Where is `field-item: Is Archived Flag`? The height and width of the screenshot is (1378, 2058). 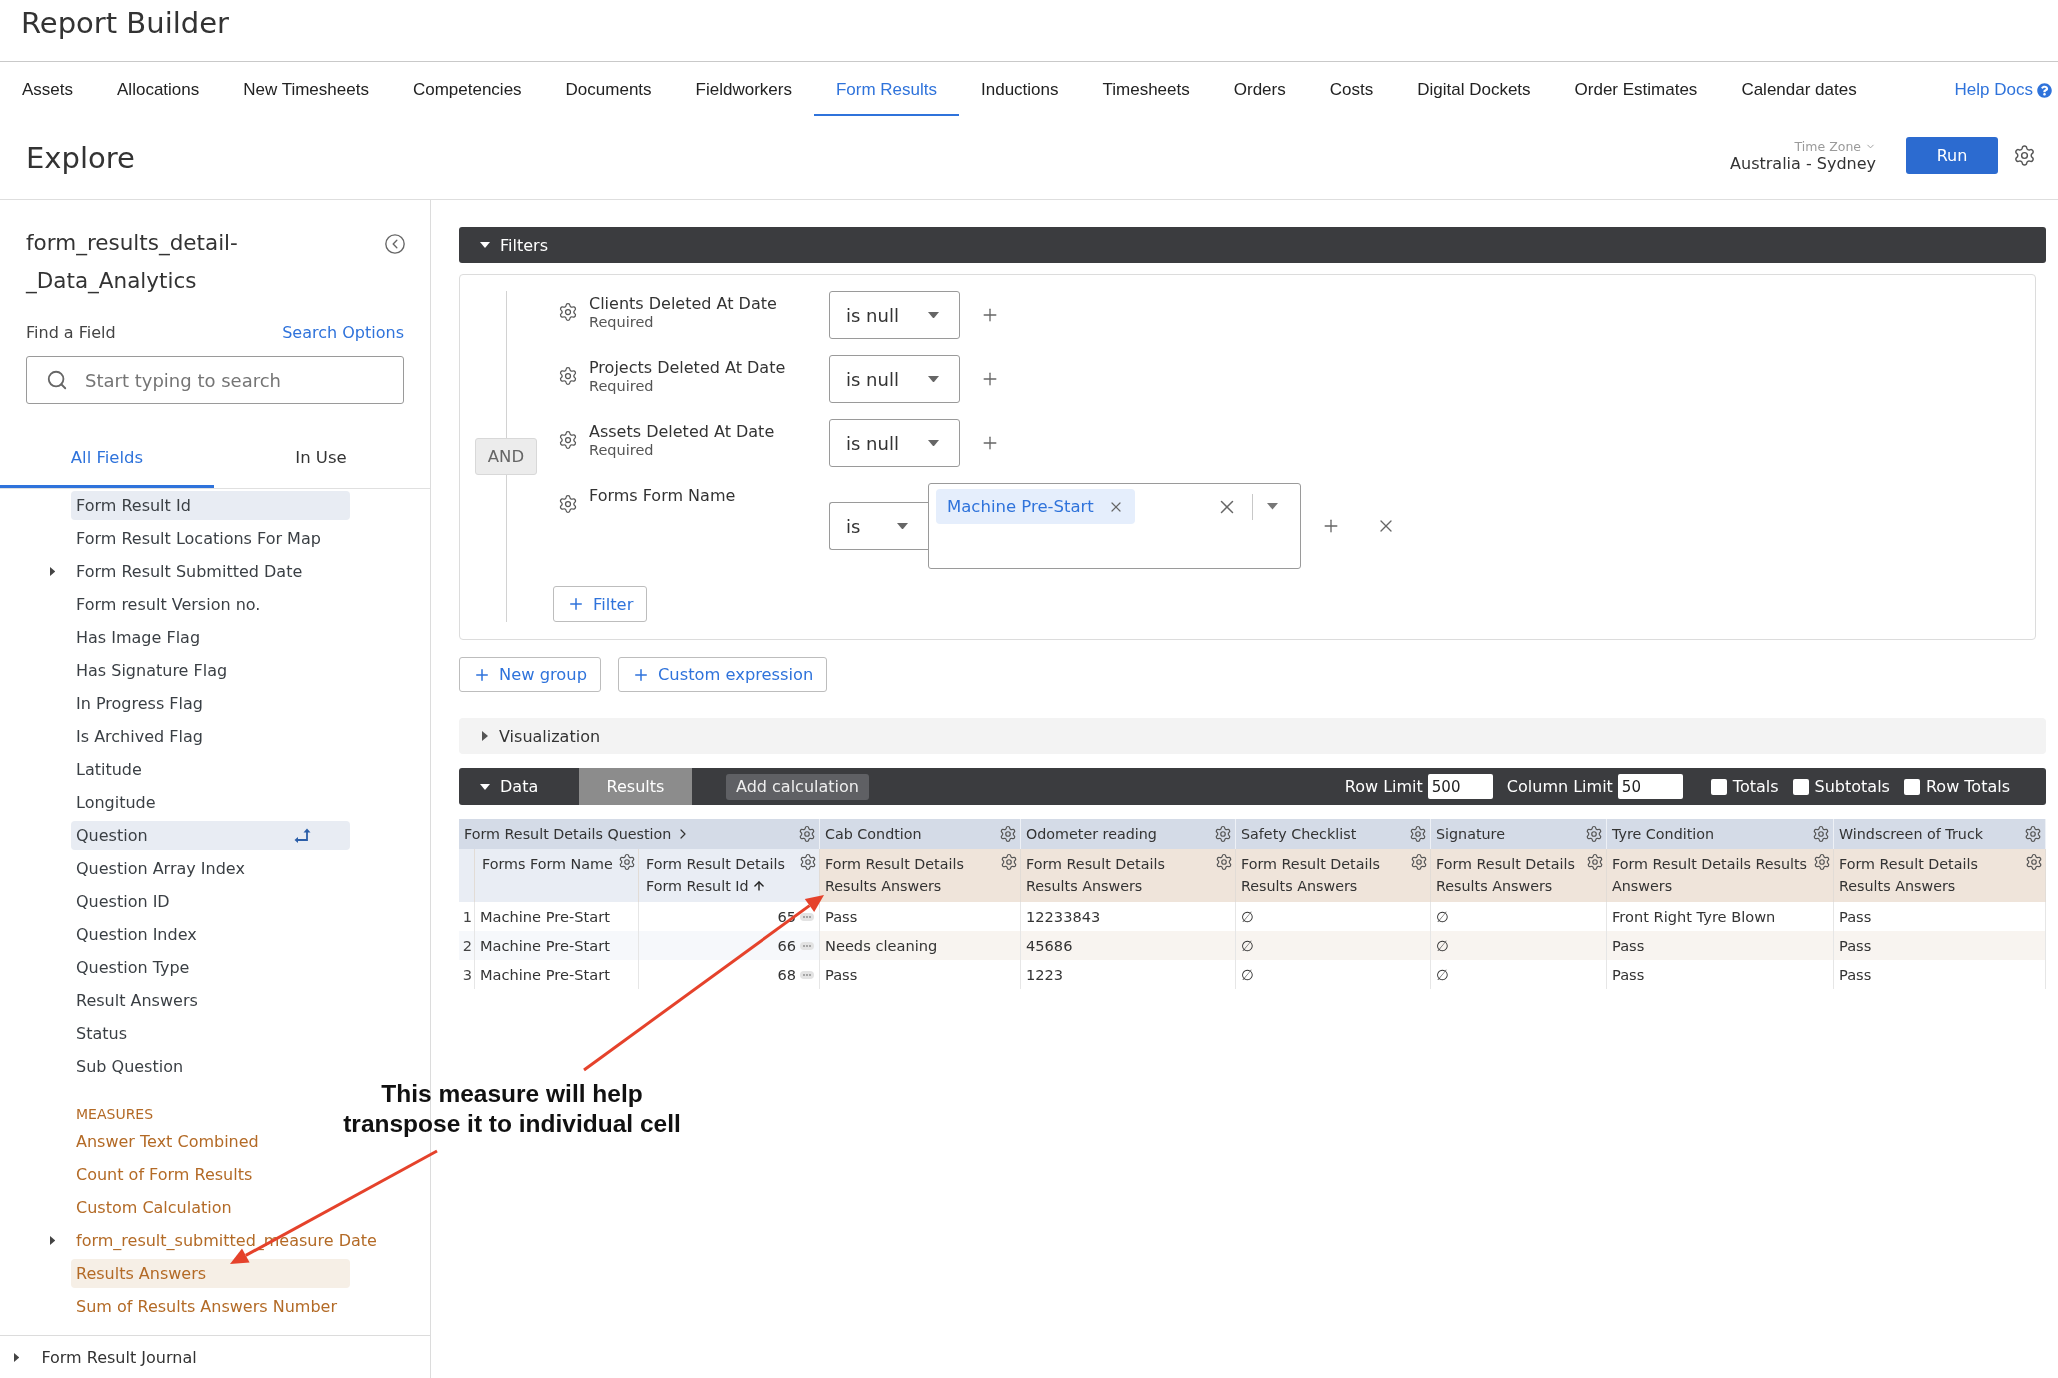
field-item: Is Archived Flag is located at coordinates (210, 736).